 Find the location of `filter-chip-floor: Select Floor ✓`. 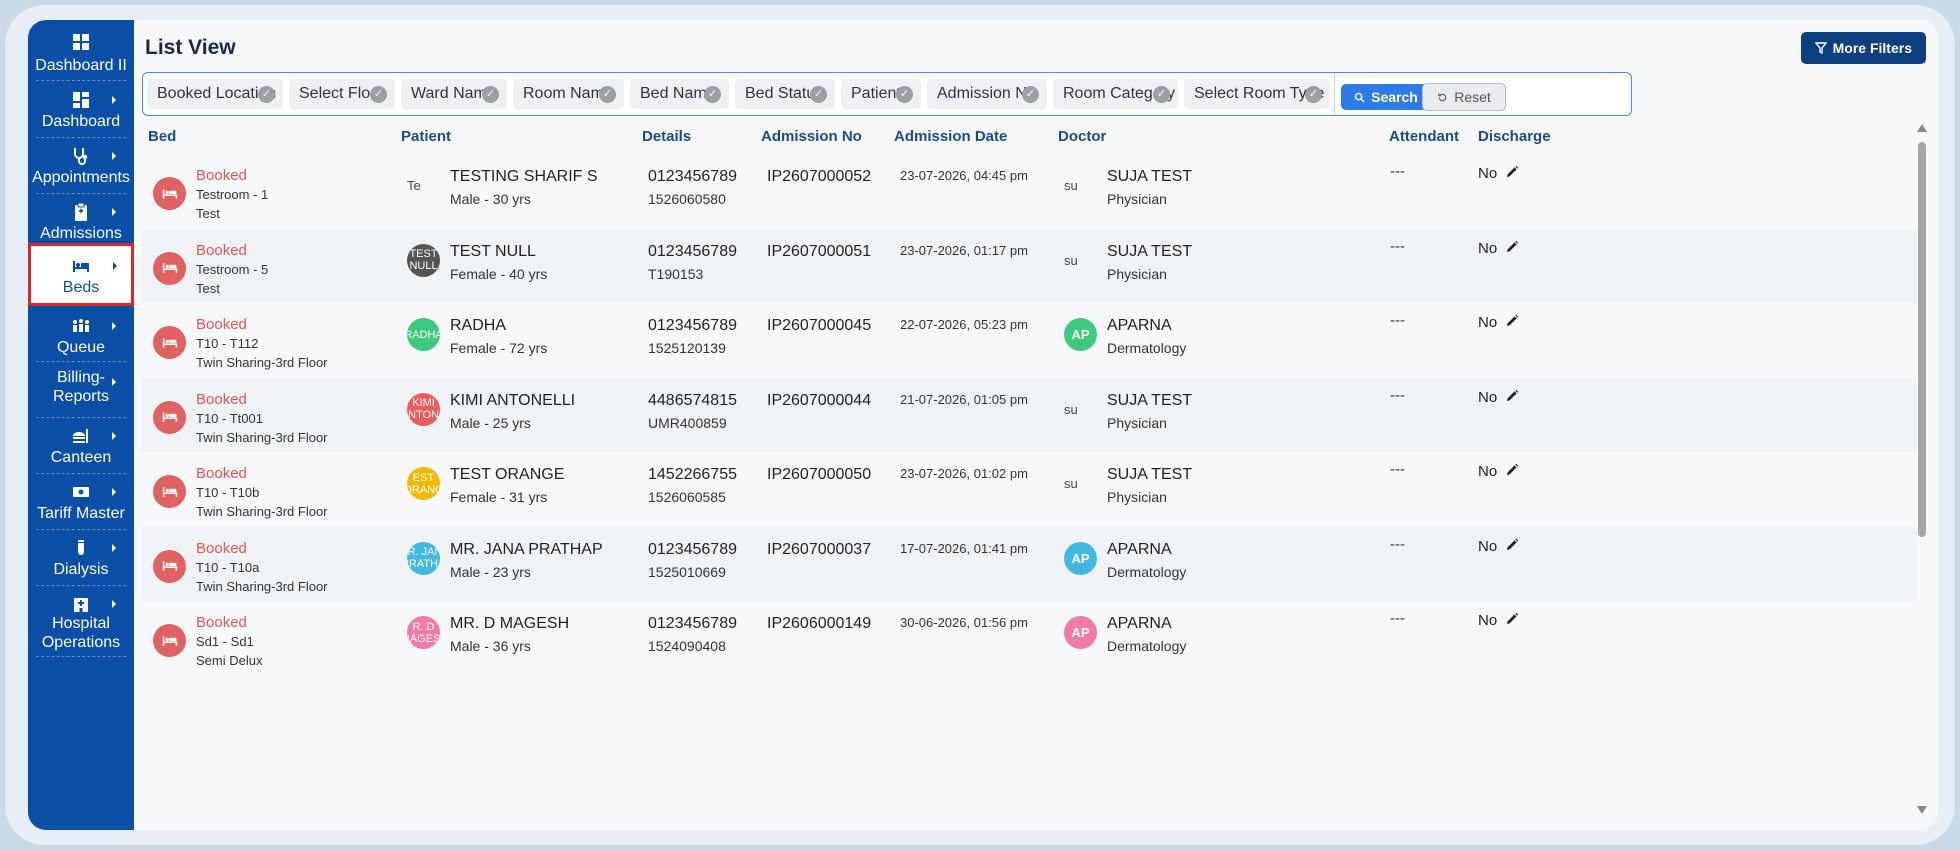

filter-chip-floor: Select Floor ✓ is located at coordinates (342, 94).